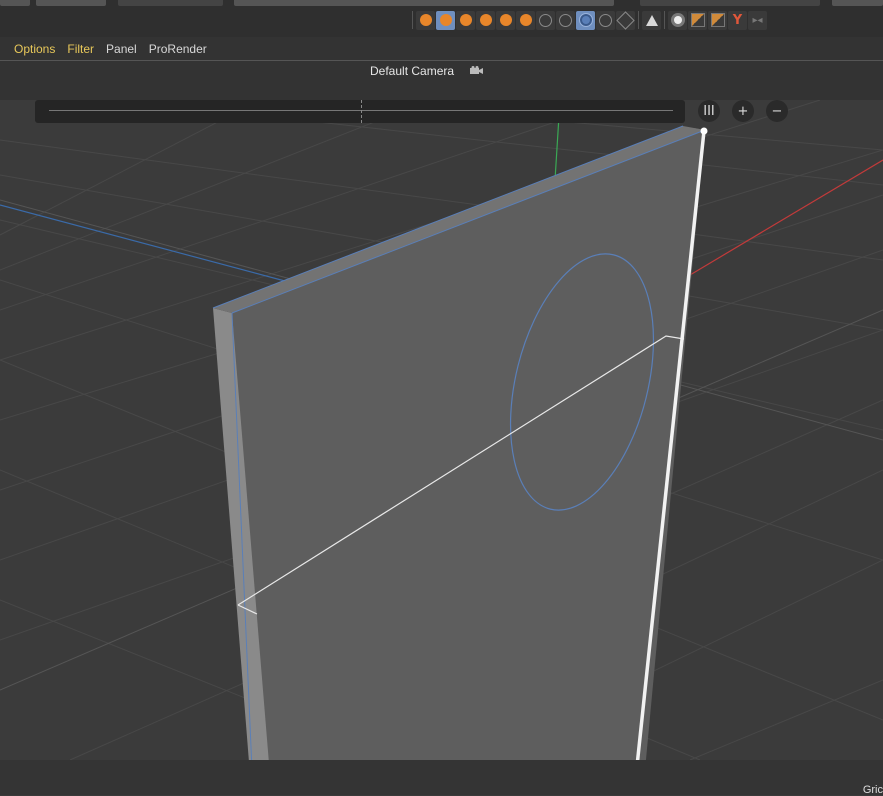 The width and height of the screenshot is (883, 796). What do you see at coordinates (80, 49) in the screenshot?
I see `menu-filter: Filter` at bounding box center [80, 49].